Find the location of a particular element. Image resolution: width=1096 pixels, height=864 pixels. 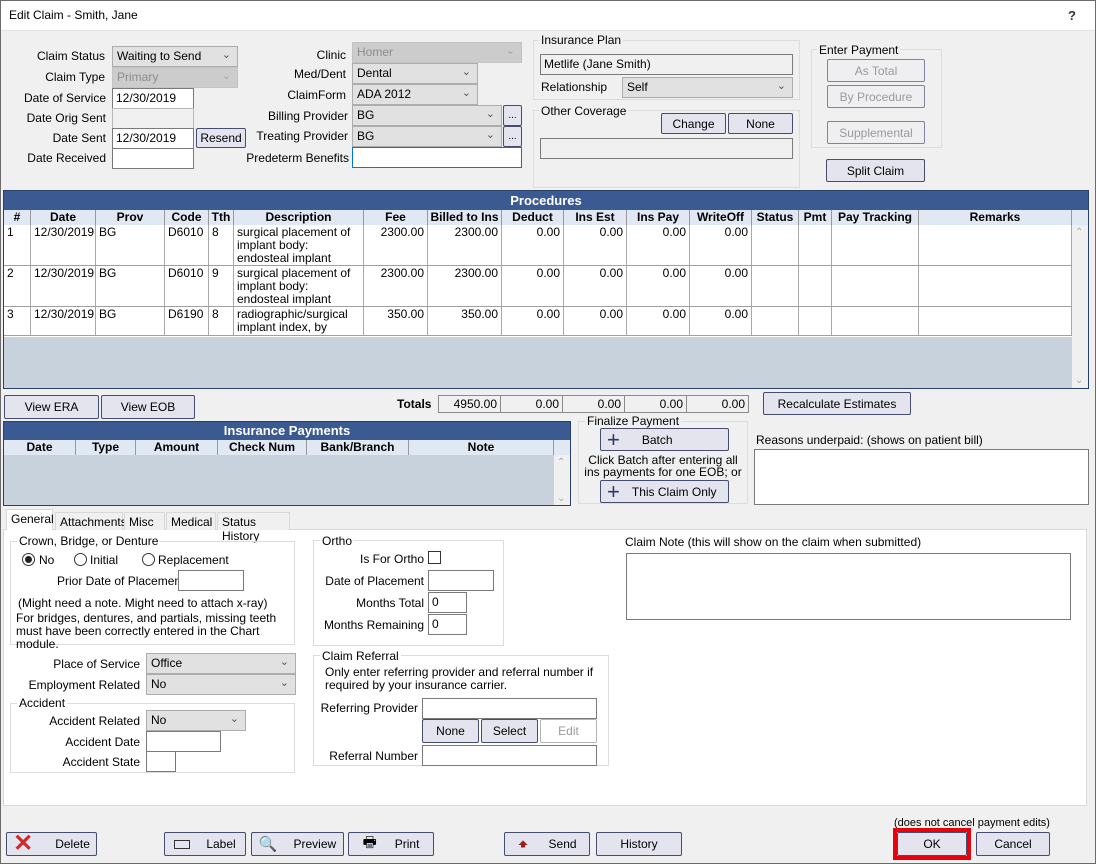

claim-status-select: Waiting to Send ⌄ is located at coordinates (175, 56).